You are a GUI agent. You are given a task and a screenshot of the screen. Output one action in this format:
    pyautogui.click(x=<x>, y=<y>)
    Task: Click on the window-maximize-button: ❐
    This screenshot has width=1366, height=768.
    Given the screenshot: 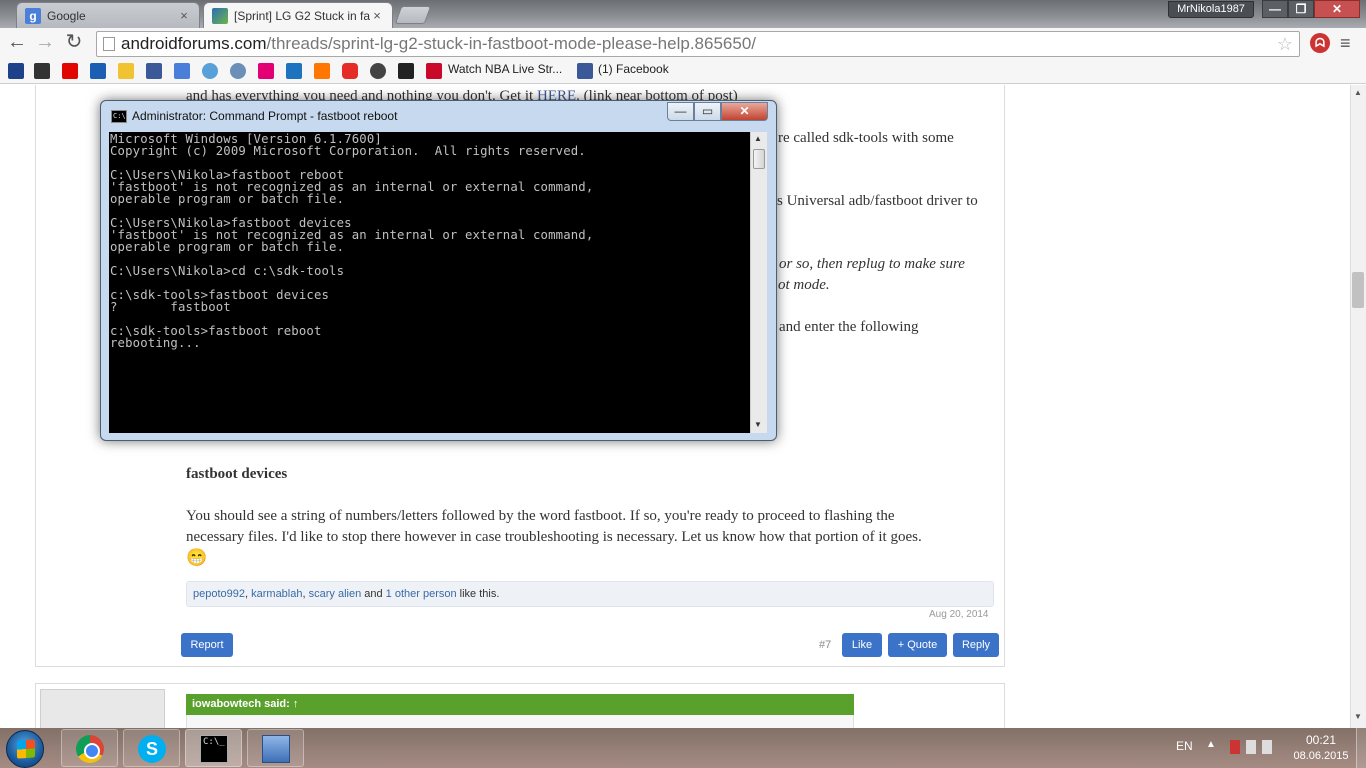 What is the action you would take?
    pyautogui.click(x=1301, y=9)
    